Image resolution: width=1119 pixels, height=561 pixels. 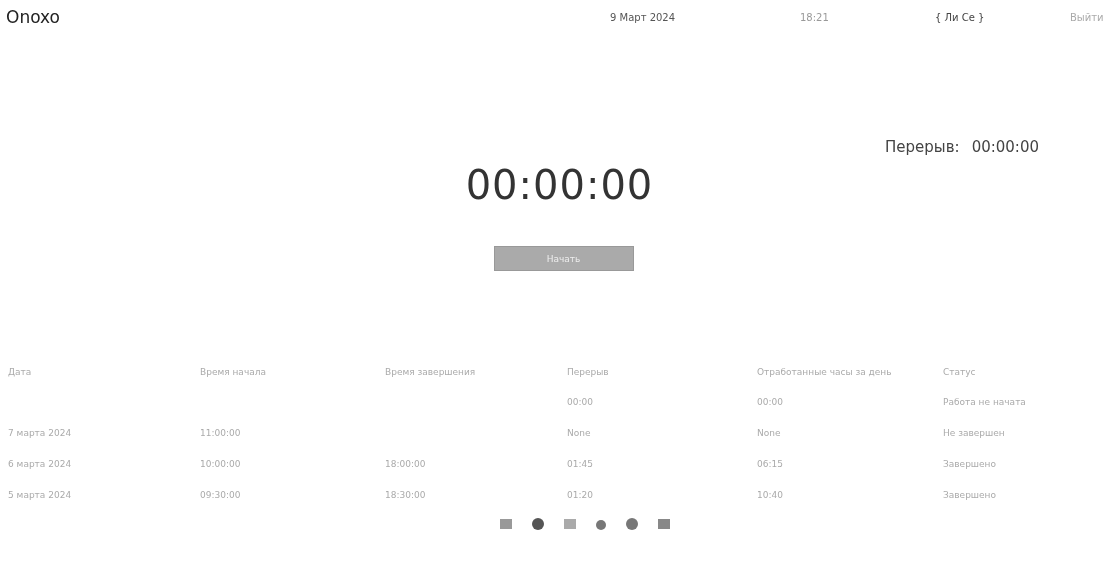 I want to click on table-cell: 09:30:00, so click(x=220, y=494).